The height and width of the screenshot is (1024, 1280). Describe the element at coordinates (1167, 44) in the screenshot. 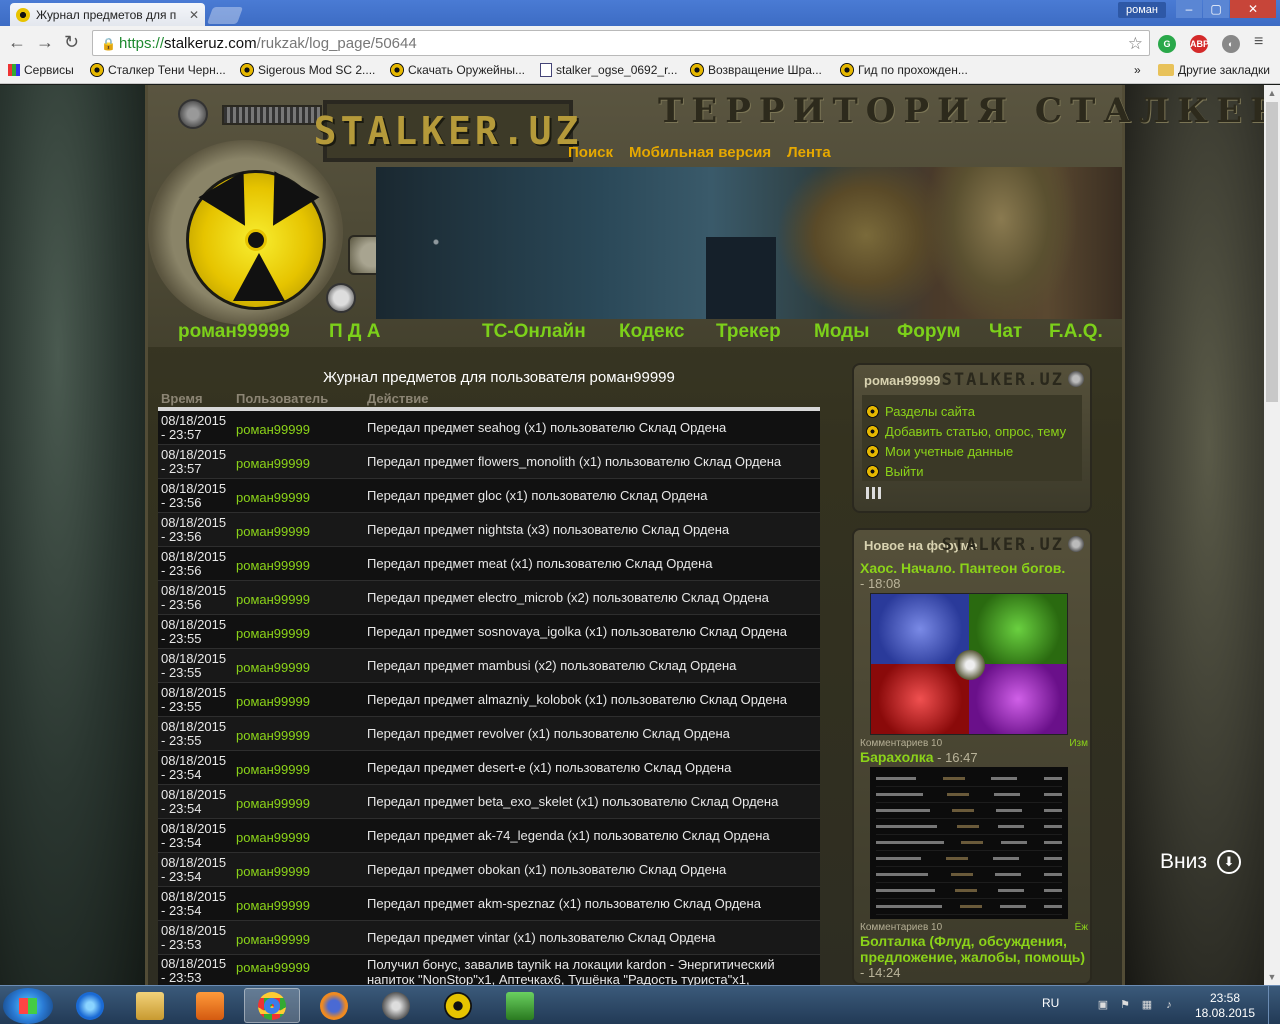

I see `grammar-extension-icon: G` at that location.